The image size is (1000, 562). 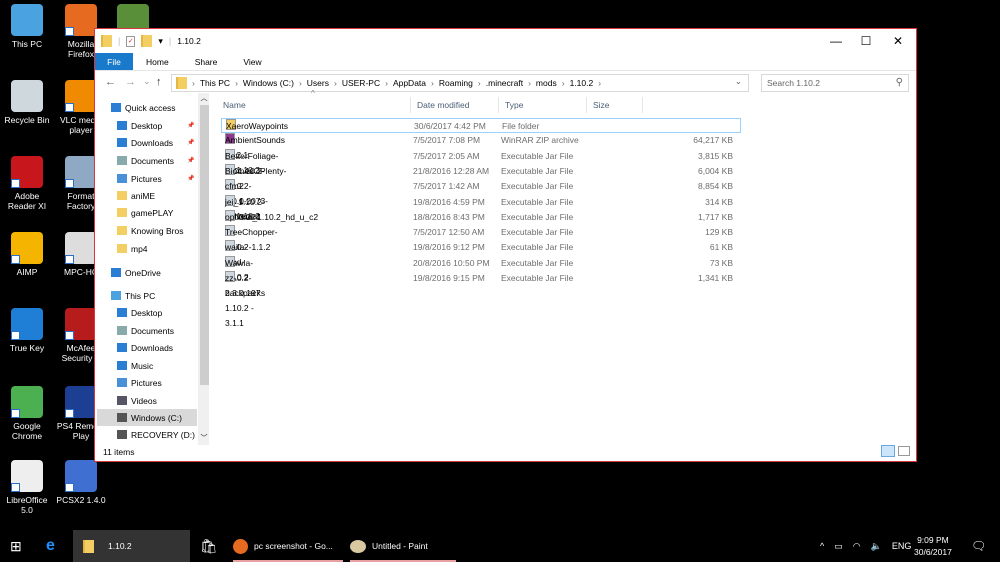 I want to click on minimize-button: —, so click(x=836, y=41).